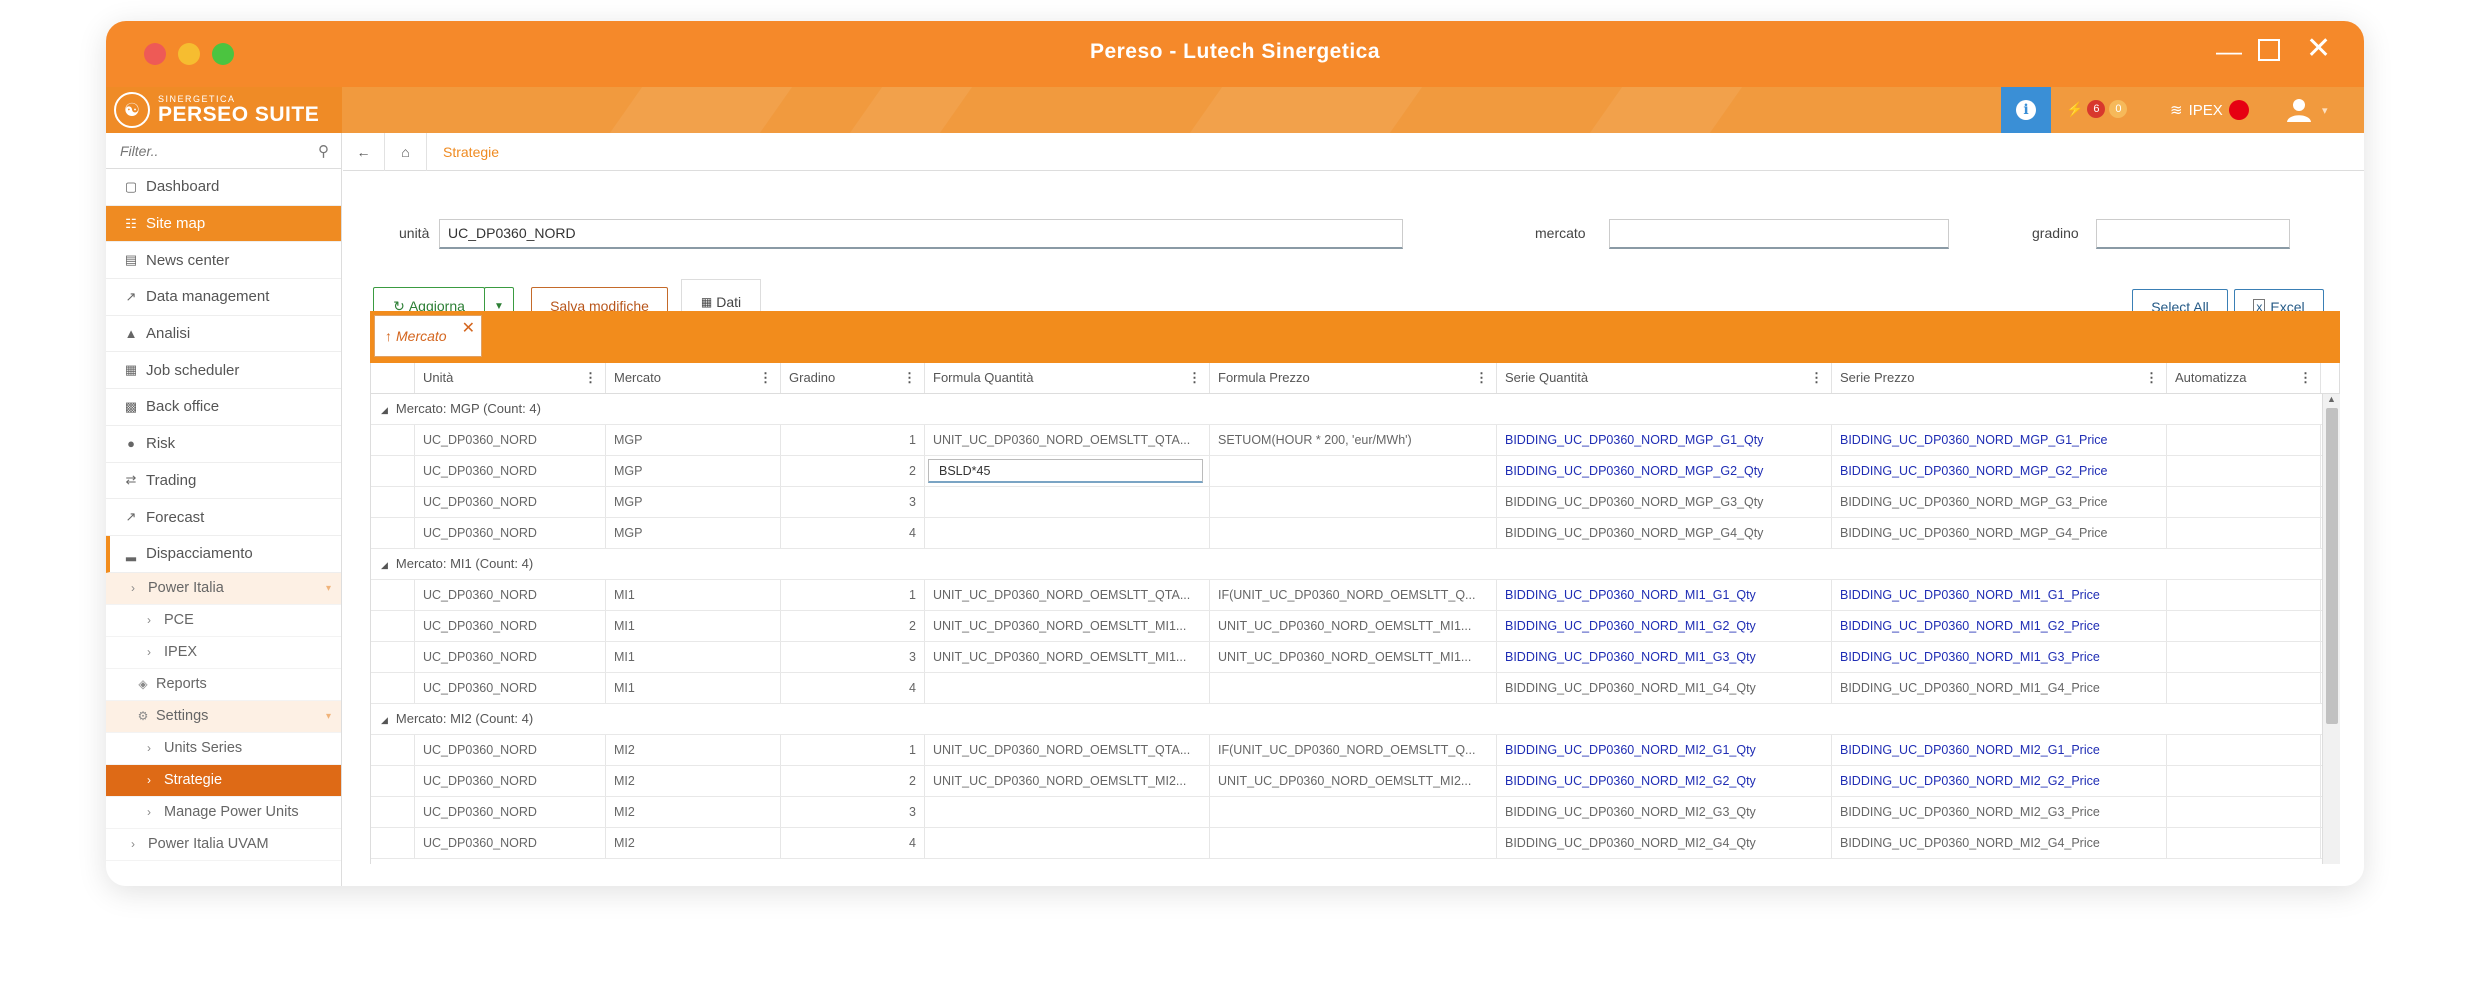 This screenshot has width=2474, height=982. Describe the element at coordinates (1664, 533) in the screenshot. I see `table-cell: BIDDING_UC_DP0360_NORD_MGP_G4_Qty` at that location.